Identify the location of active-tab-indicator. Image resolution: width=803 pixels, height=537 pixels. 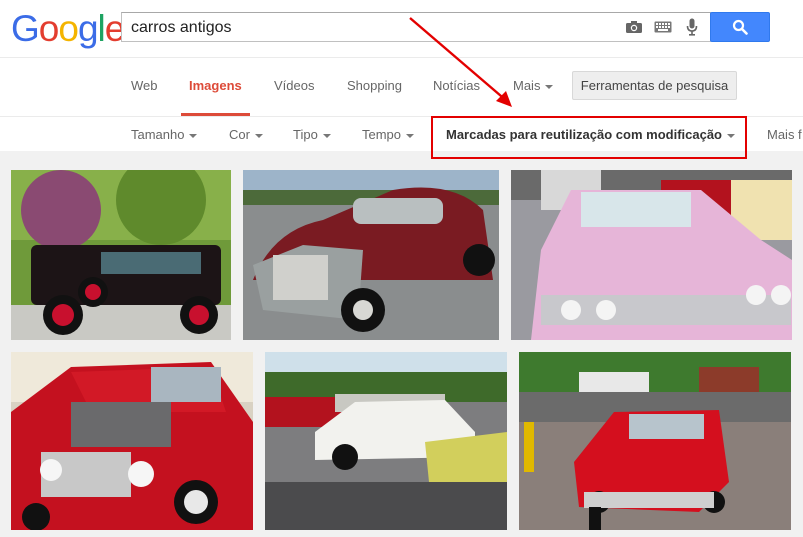
(215, 114).